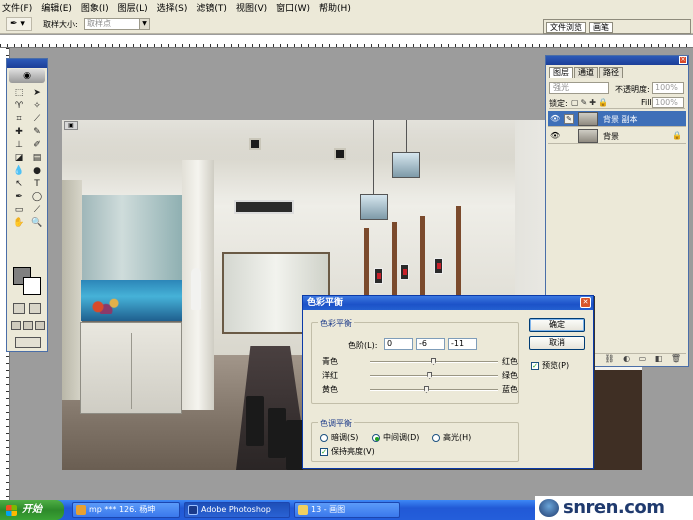 Image resolution: width=693 pixels, height=520 pixels. I want to click on menu-image: 图象(I), so click(95, 7).